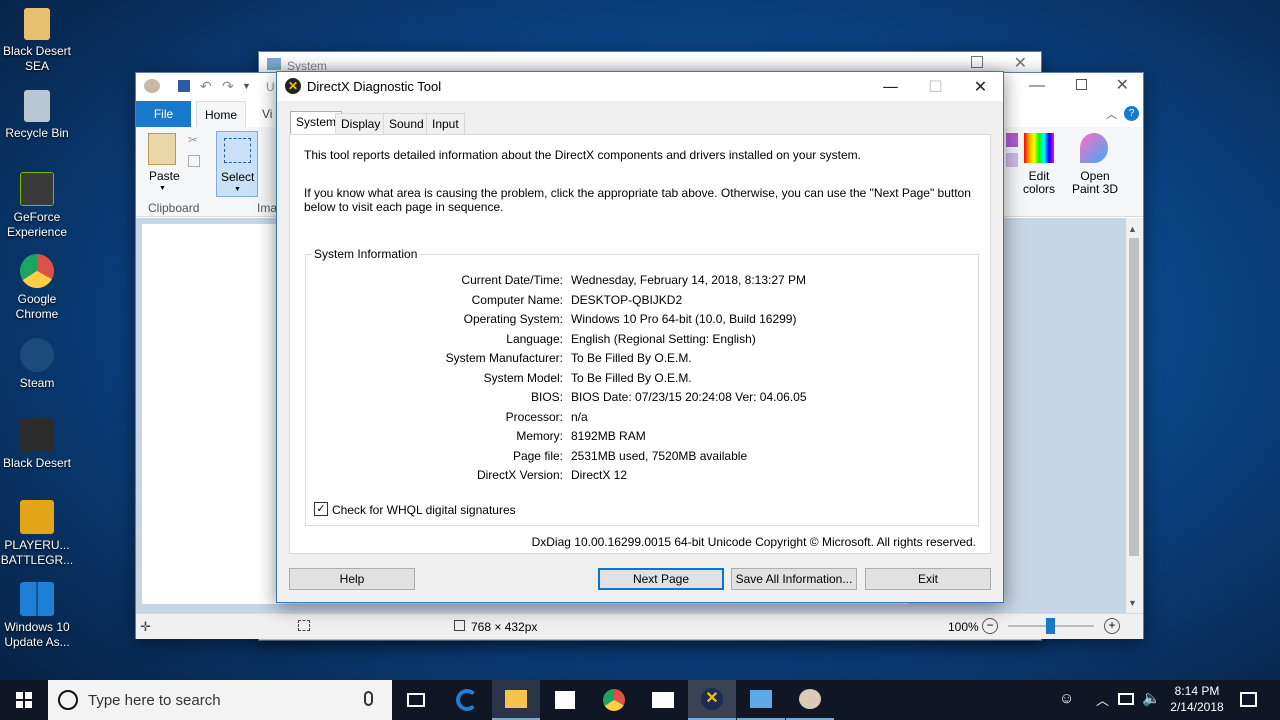  Describe the element at coordinates (1131, 113) in the screenshot. I see `help-icon: ?` at that location.